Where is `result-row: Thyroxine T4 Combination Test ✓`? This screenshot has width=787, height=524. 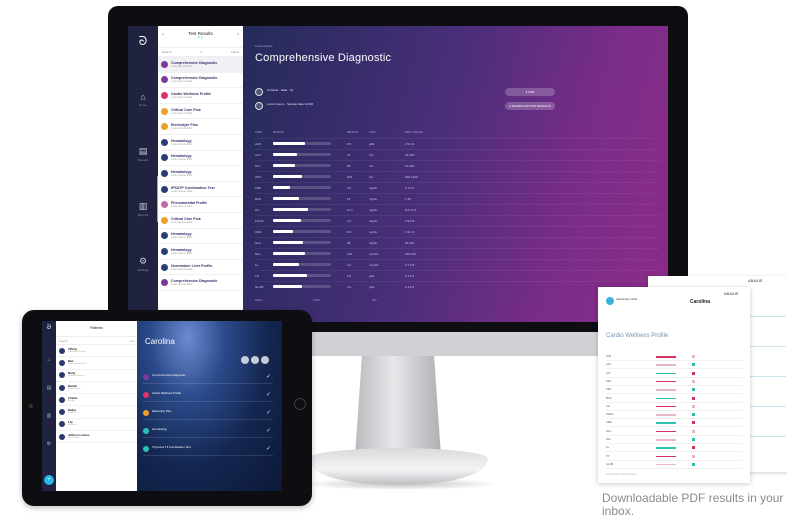 result-row: Thyroxine T4 Combination Test ✓ is located at coordinates (208, 449).